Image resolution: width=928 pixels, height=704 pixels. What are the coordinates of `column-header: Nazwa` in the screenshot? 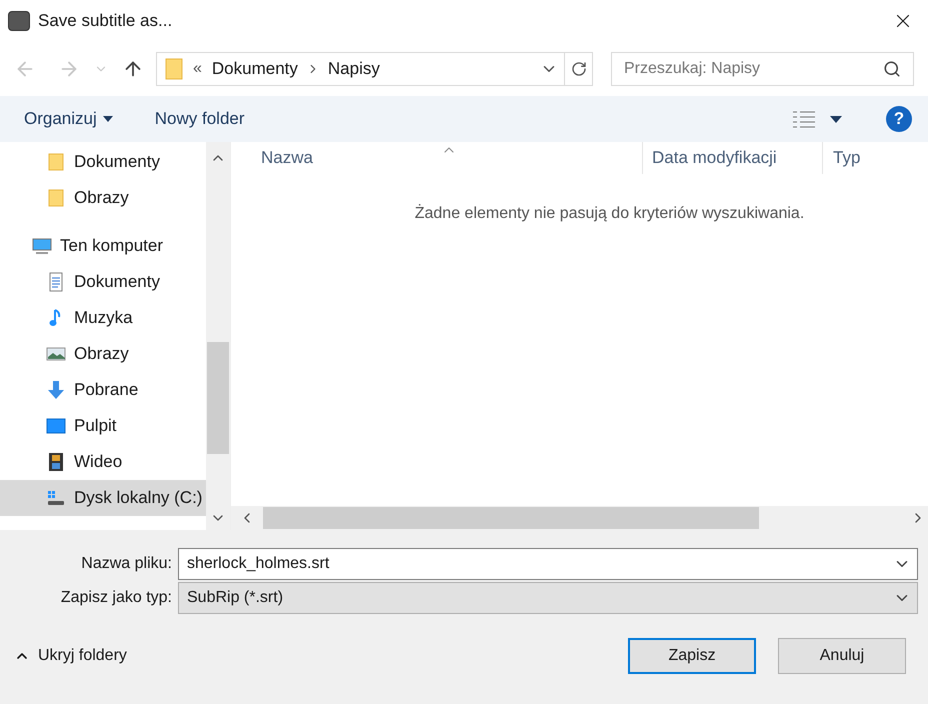 It's located at (437, 158).